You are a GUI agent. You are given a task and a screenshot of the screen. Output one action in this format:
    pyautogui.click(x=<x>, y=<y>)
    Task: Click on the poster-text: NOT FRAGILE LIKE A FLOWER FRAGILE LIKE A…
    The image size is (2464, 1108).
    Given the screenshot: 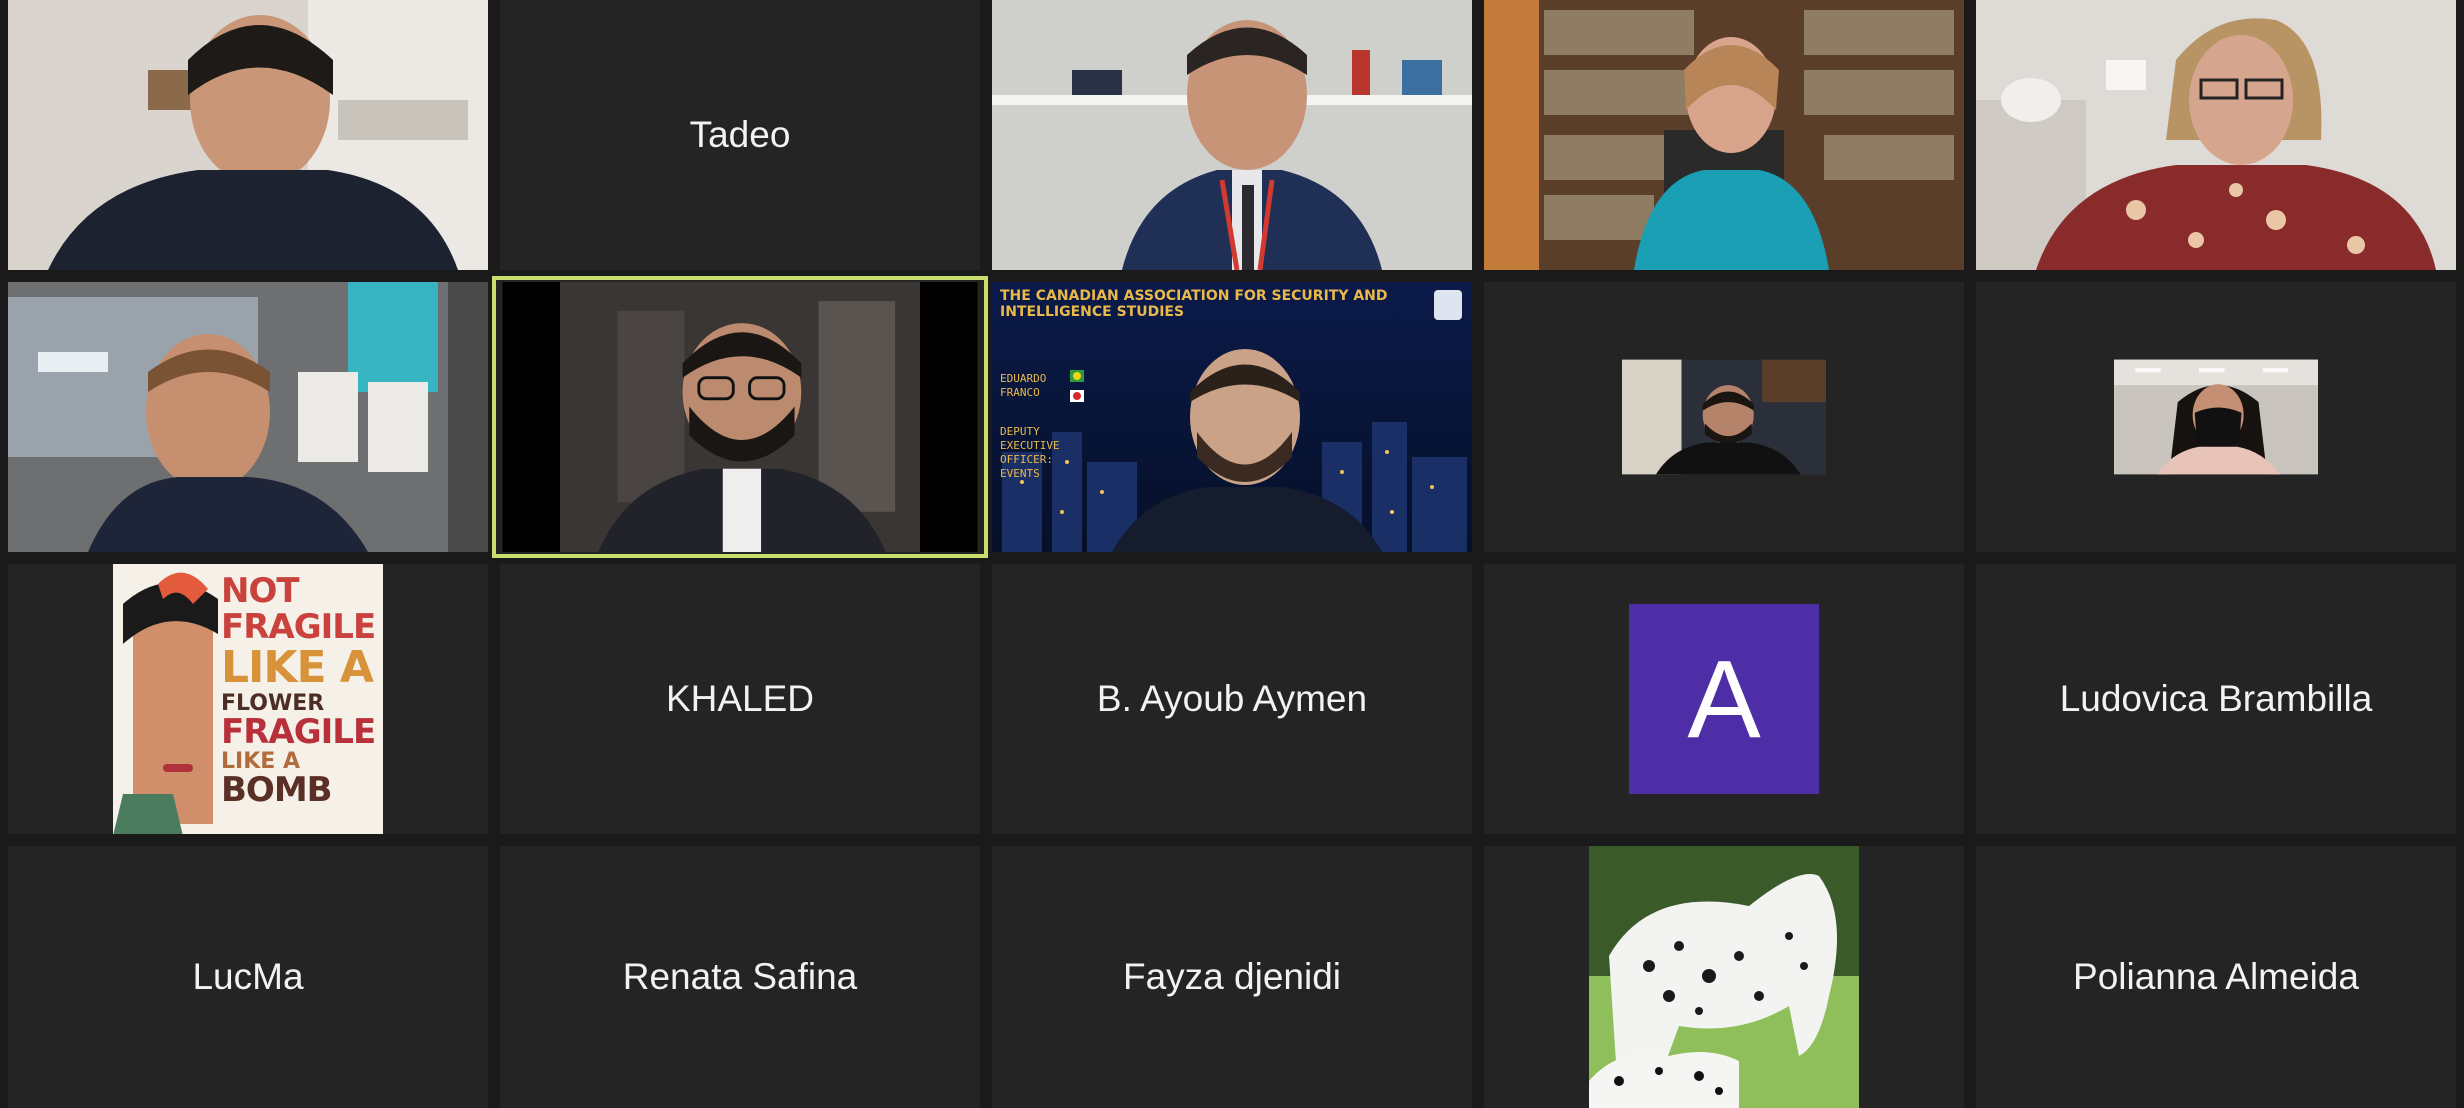 What is the action you would take?
    pyautogui.click(x=301, y=691)
    